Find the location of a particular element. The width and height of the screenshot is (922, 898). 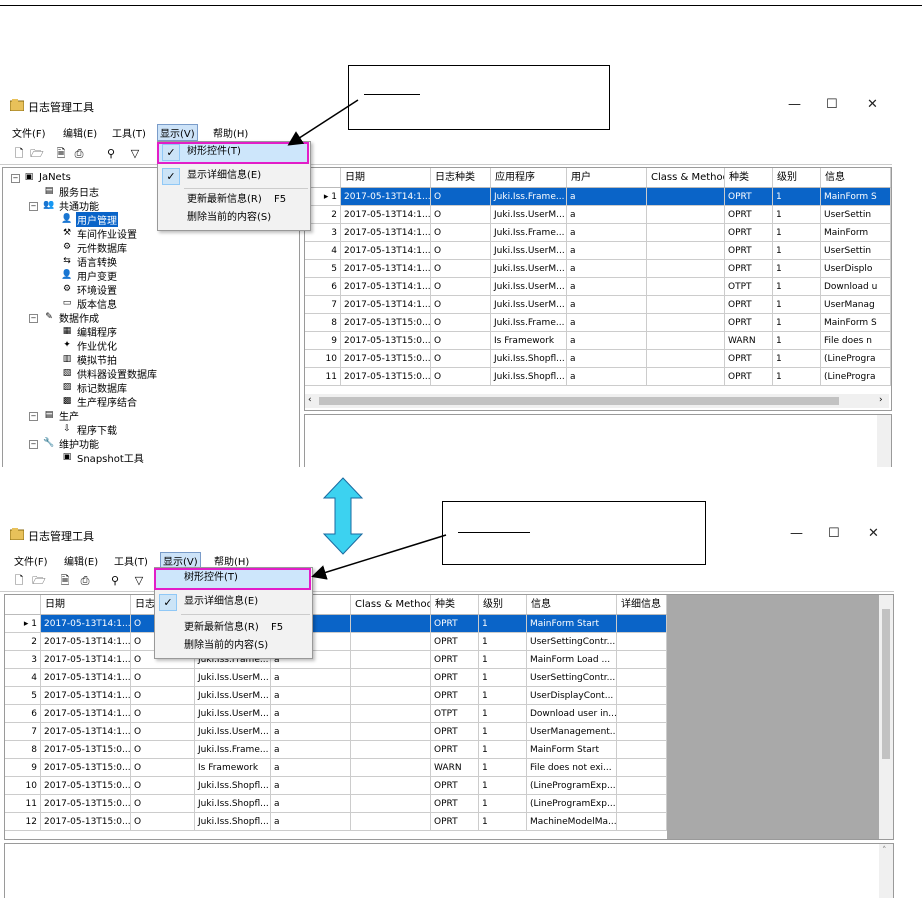

double-arrow-icon is located at coordinates (343, 516).